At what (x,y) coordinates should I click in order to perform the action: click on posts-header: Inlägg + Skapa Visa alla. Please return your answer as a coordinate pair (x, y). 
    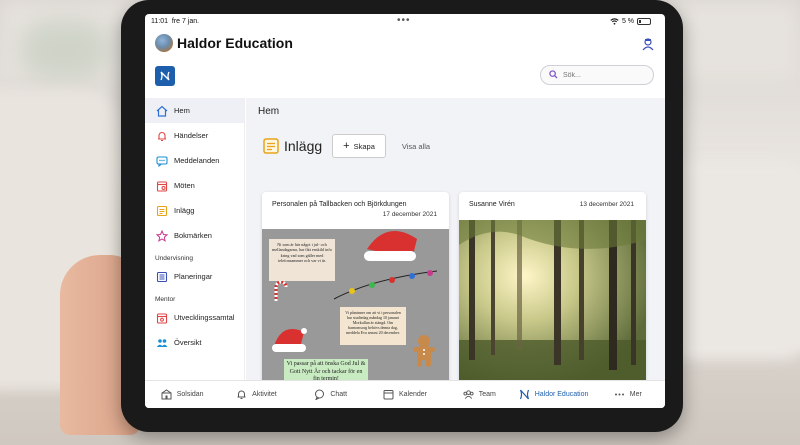
    Looking at the image, I should click on (346, 146).